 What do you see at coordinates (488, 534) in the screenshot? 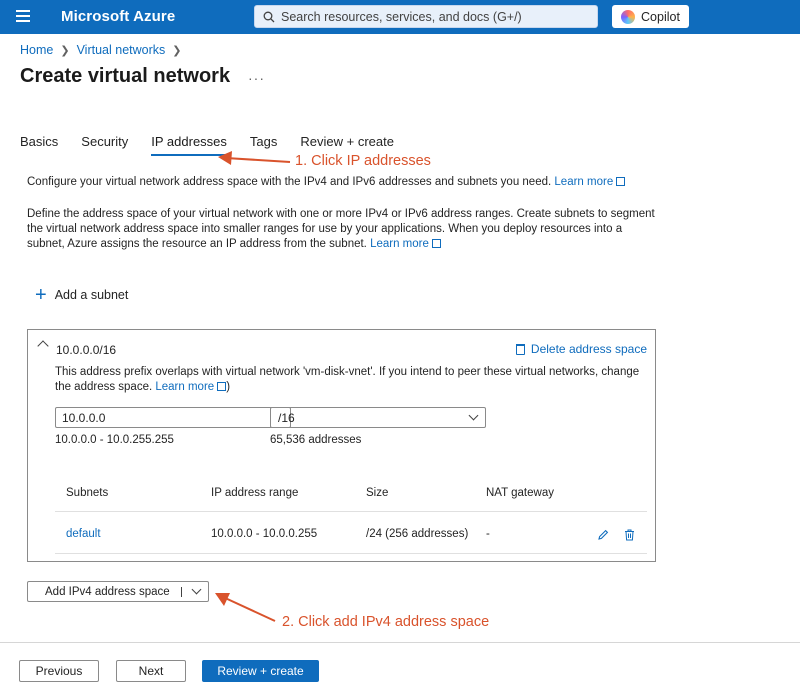
I see `subnet-nat: -` at bounding box center [488, 534].